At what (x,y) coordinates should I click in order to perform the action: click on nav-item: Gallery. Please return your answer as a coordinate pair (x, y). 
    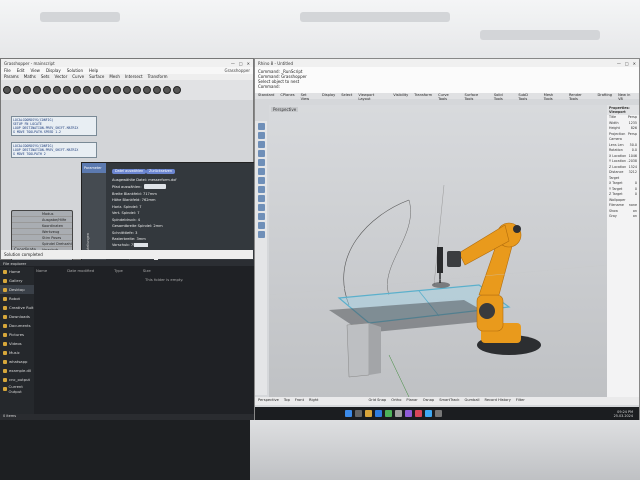
    Looking at the image, I should click on (17, 280).